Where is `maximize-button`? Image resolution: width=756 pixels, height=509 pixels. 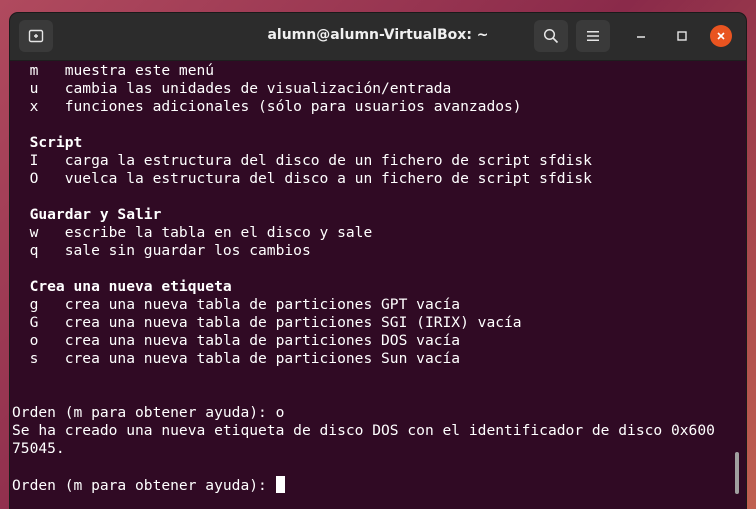 maximize-button is located at coordinates (682, 36).